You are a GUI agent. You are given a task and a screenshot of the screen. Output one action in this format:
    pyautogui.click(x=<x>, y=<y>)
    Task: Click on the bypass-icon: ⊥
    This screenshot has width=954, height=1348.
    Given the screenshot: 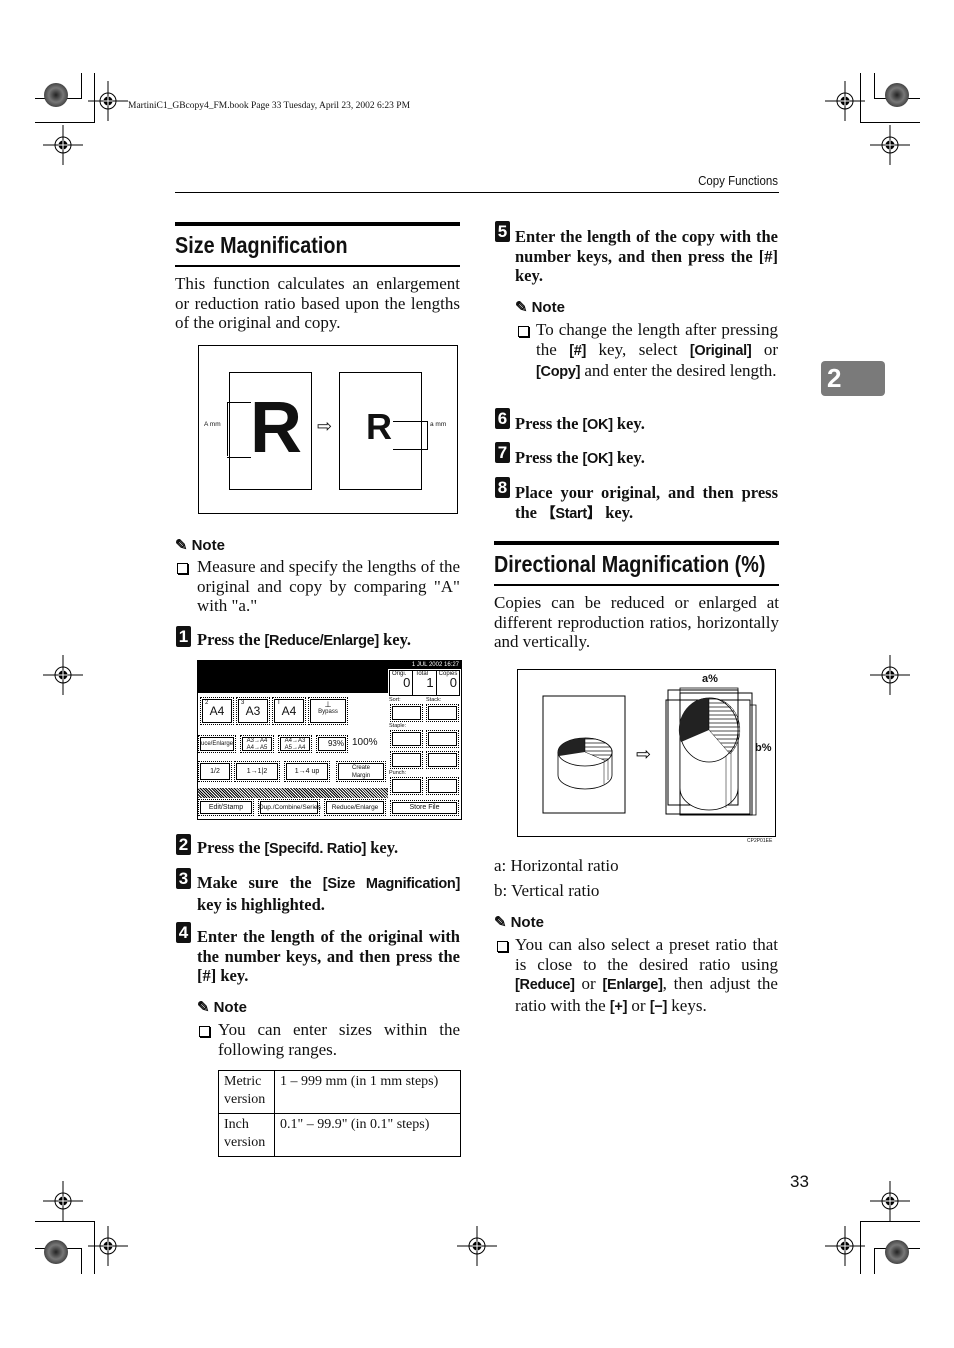 What is the action you would take?
    pyautogui.click(x=328, y=704)
    